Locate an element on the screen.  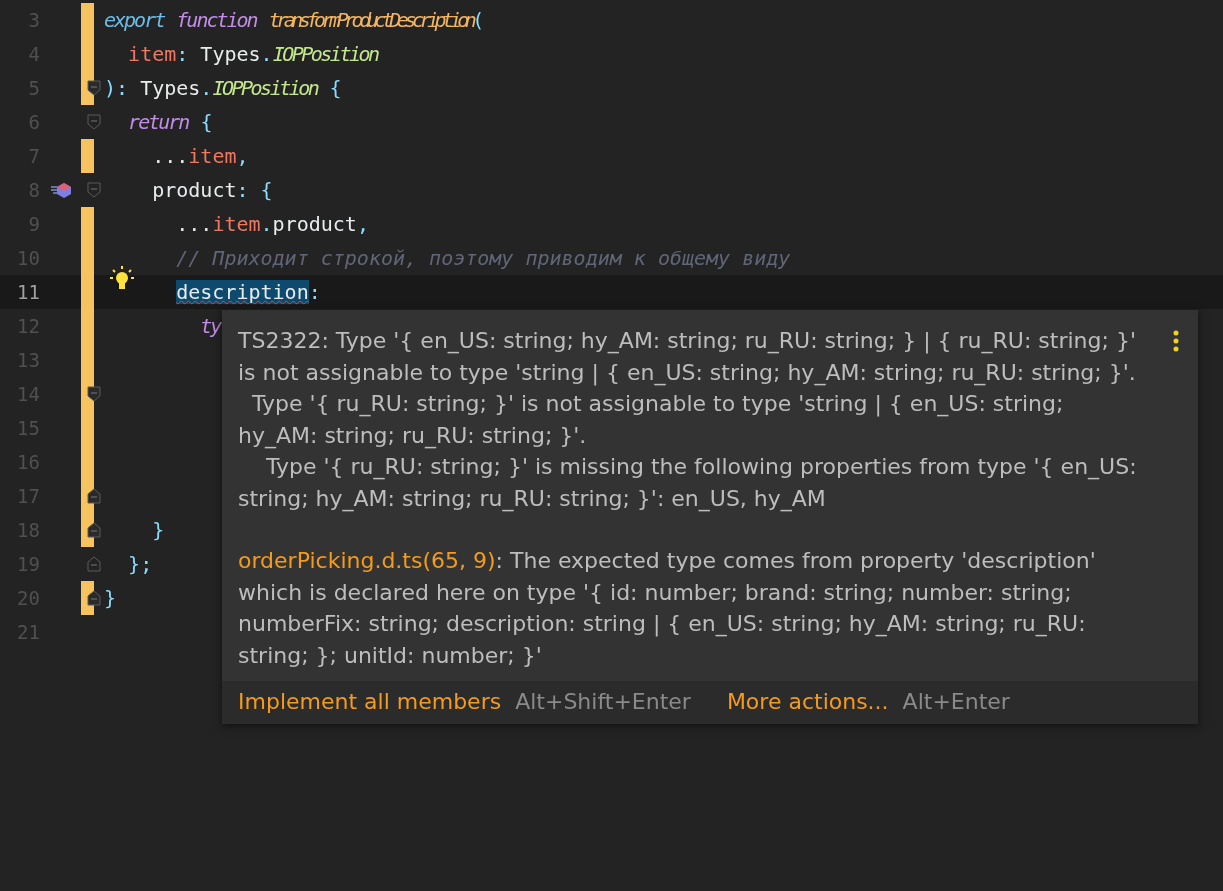
error-message: Type '{ ru_RU: string; }' is missing the following properties from type '{ en_US: string; hy_AM: string; ru_RU: string; }': en_US, hy_AM is located at coordinates (688, 483).